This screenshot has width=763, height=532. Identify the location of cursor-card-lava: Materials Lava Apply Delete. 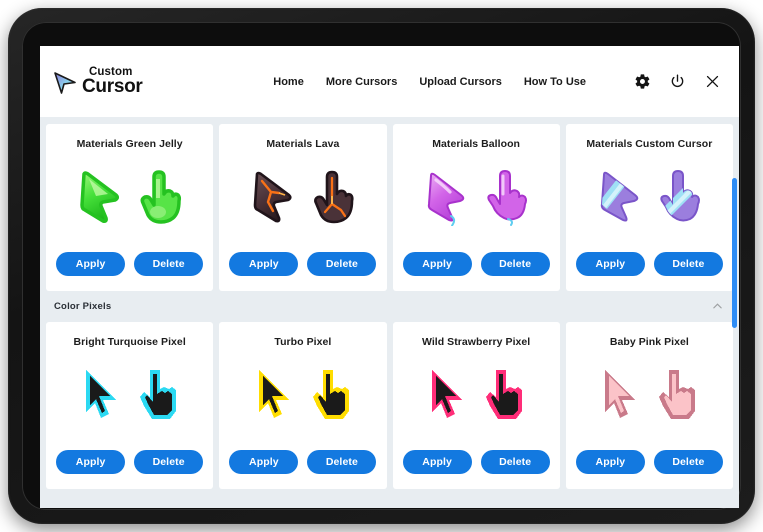
(303, 207).